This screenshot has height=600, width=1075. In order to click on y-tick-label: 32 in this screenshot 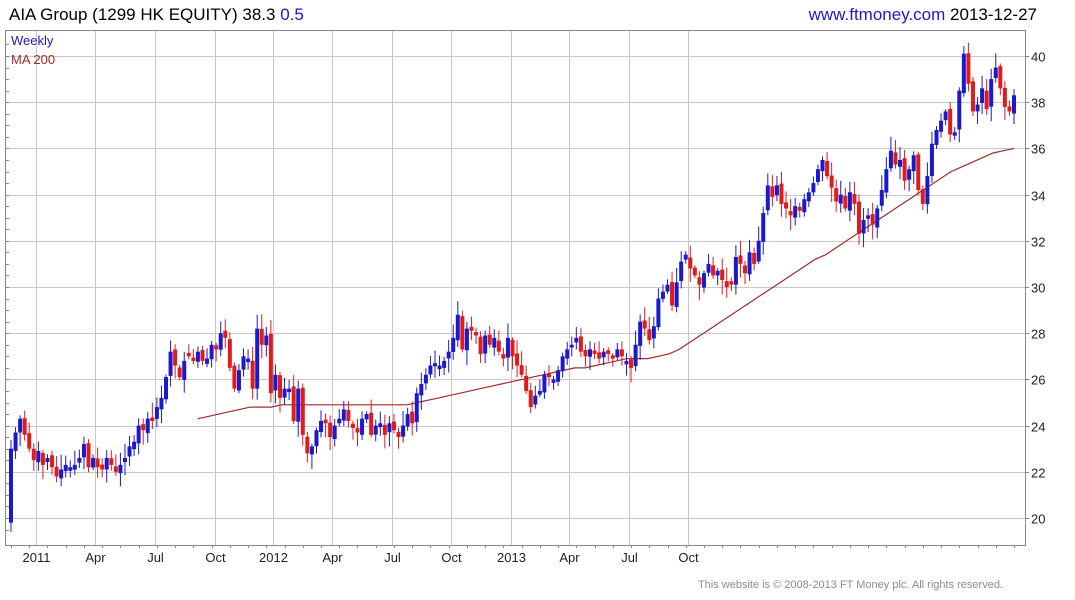, I will do `click(1038, 242)`.